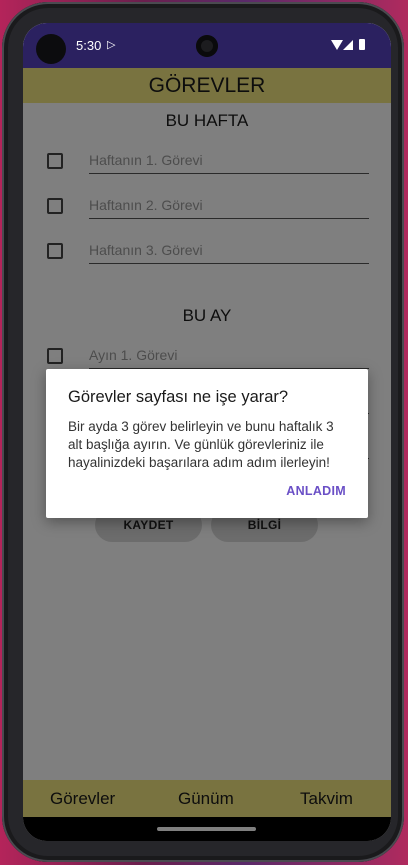  Describe the element at coordinates (89, 45) in the screenshot. I see `status-time: 5:30` at that location.